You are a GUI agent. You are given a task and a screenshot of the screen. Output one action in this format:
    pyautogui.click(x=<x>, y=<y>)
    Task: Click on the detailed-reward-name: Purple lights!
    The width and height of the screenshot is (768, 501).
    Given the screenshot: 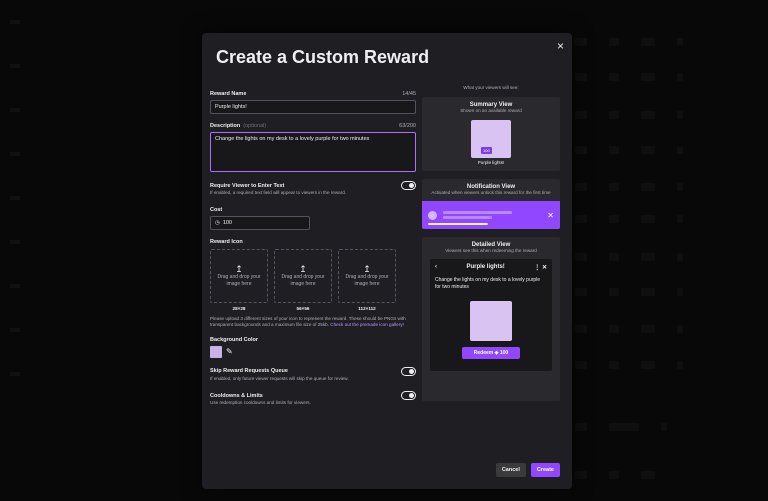 What is the action you would take?
    pyautogui.click(x=485, y=267)
    